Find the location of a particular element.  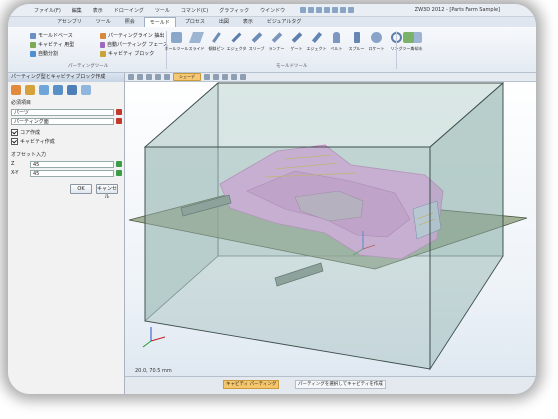

parting-face-field: パーティング面 is located at coordinates (62, 121).